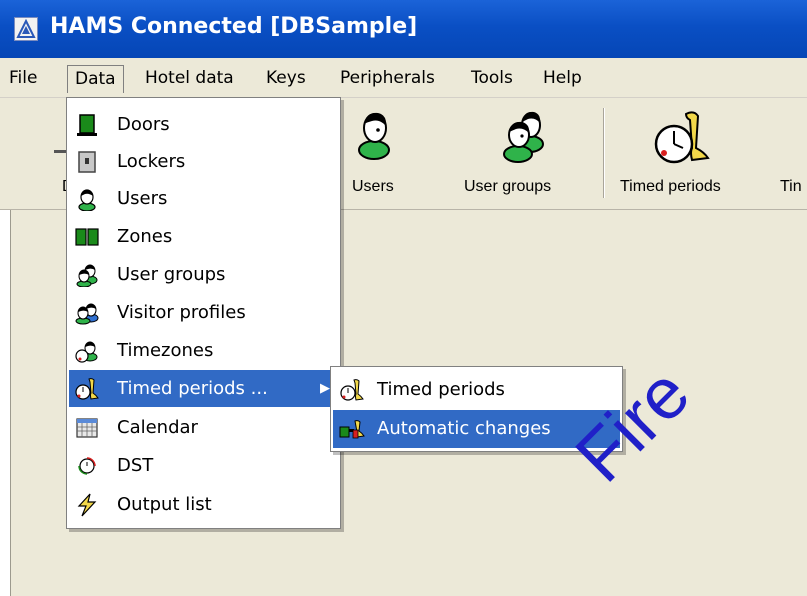 Image resolution: width=807 pixels, height=596 pixels. Describe the element at coordinates (791, 186) in the screenshot. I see `toolbar-label-timezones: Tin` at that location.